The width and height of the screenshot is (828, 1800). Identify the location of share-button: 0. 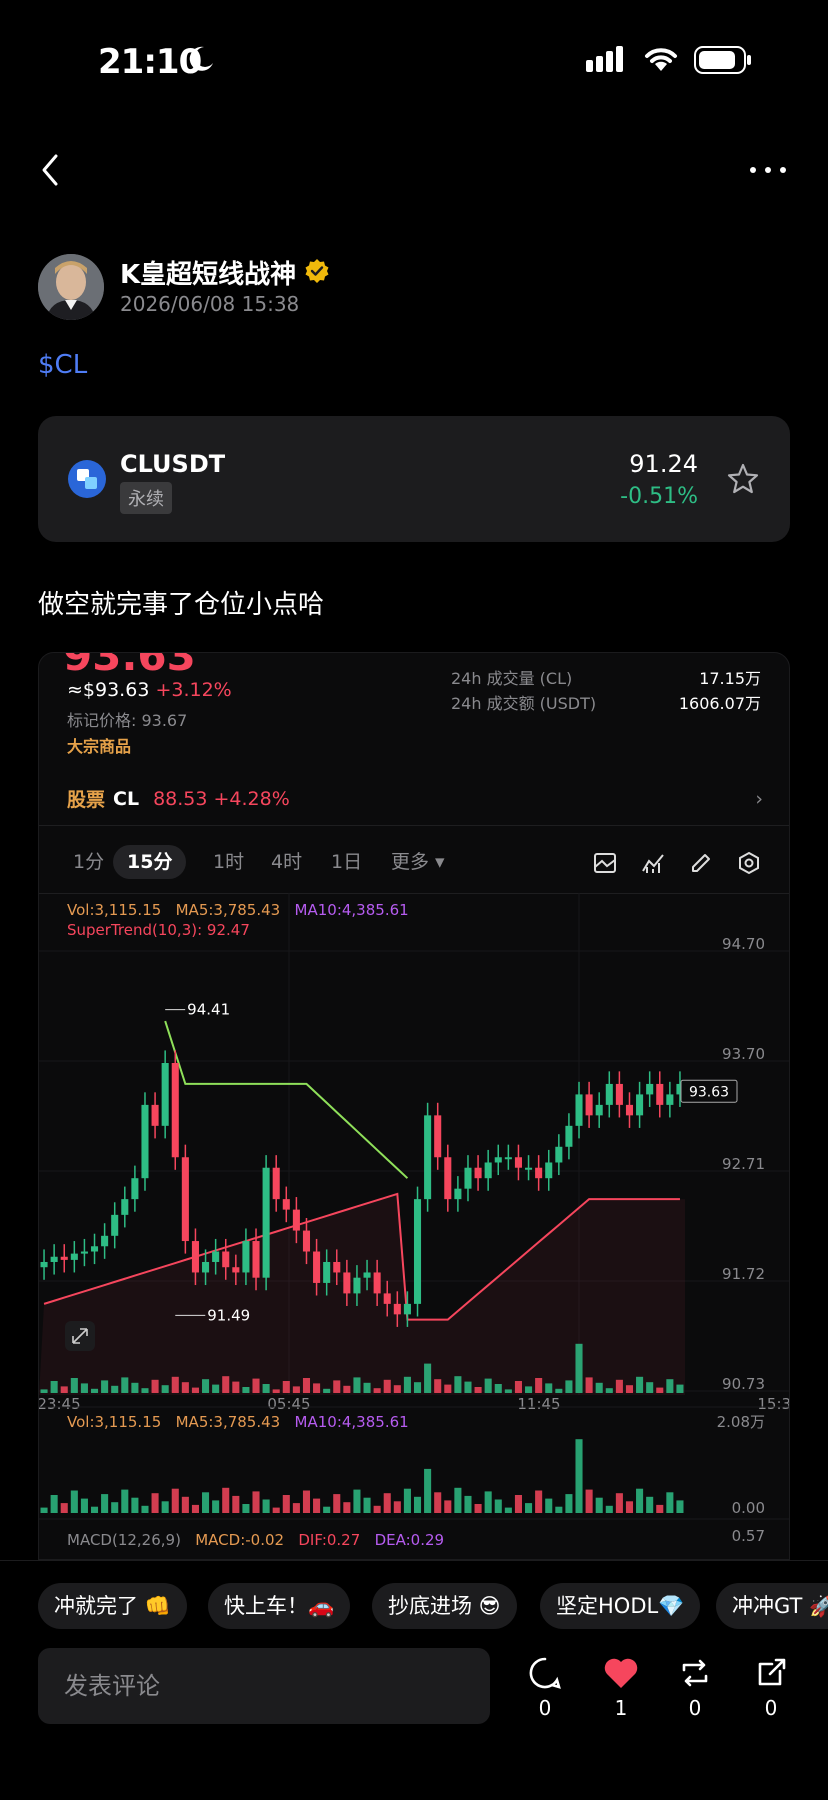
(771, 1688).